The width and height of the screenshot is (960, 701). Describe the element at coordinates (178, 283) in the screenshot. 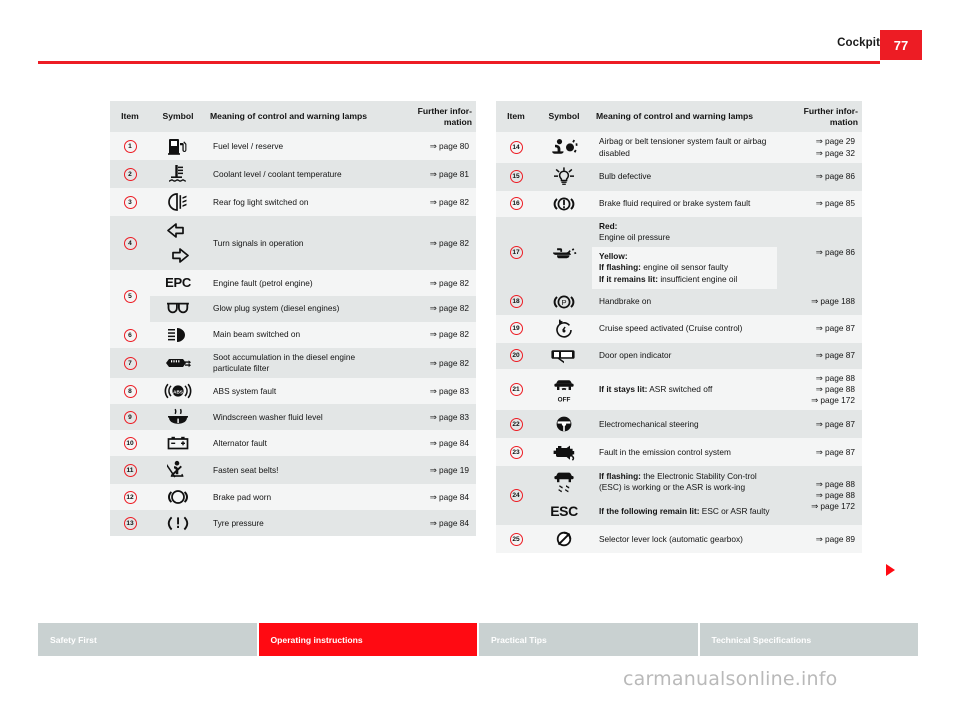

I see `epc-icon: EPC` at that location.